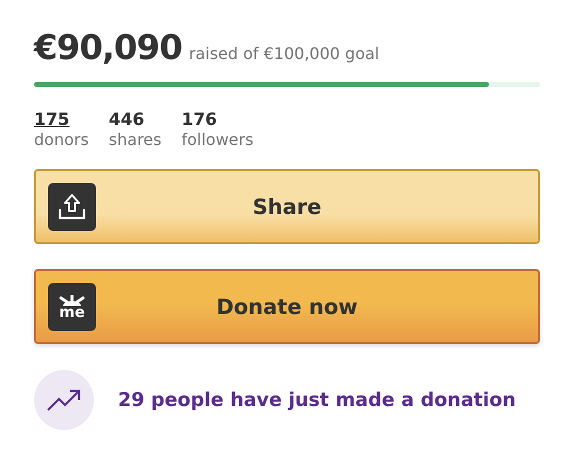 This screenshot has height=468, width=564. What do you see at coordinates (52, 120) in the screenshot?
I see `stat-value-link: 175` at bounding box center [52, 120].